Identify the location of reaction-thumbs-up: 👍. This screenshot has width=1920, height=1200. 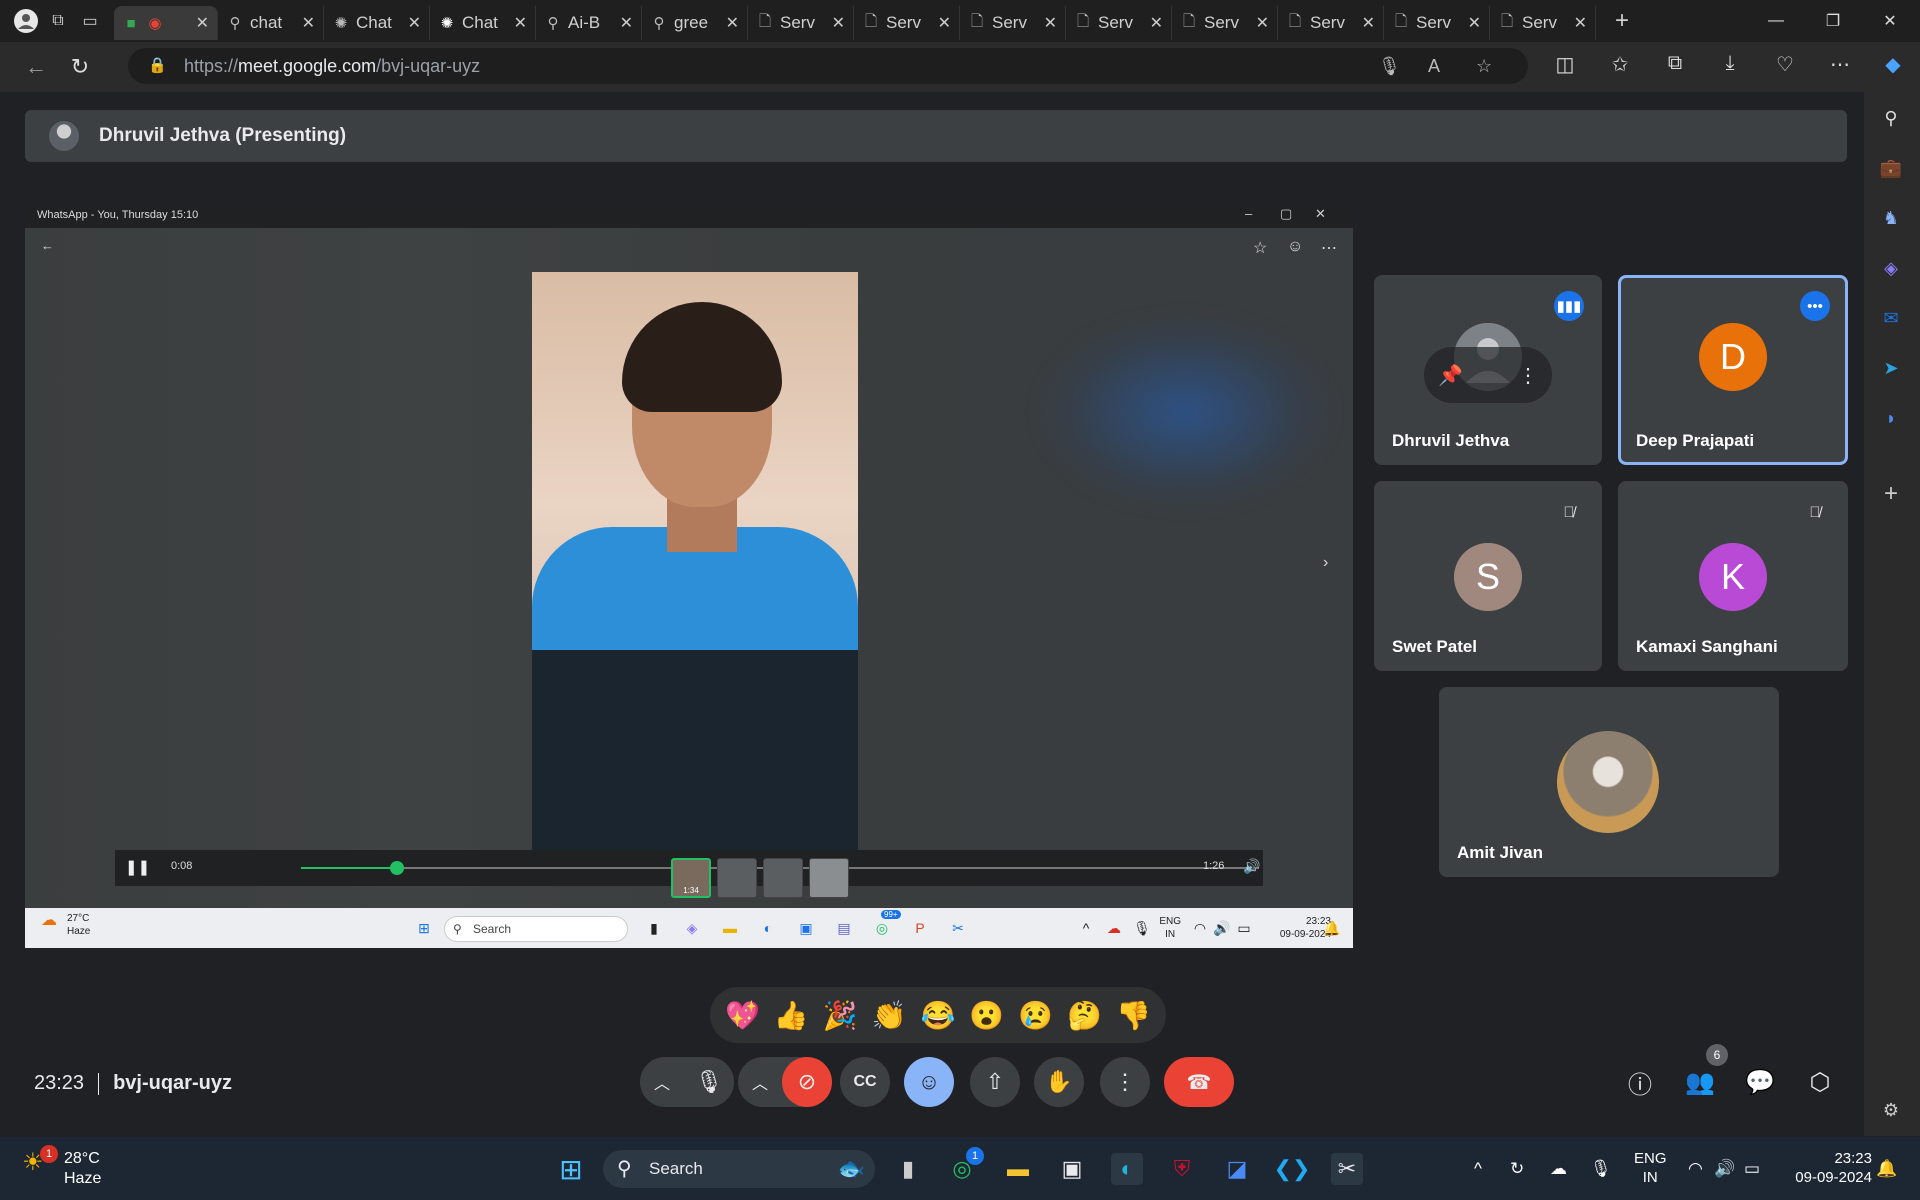
(791, 1015).